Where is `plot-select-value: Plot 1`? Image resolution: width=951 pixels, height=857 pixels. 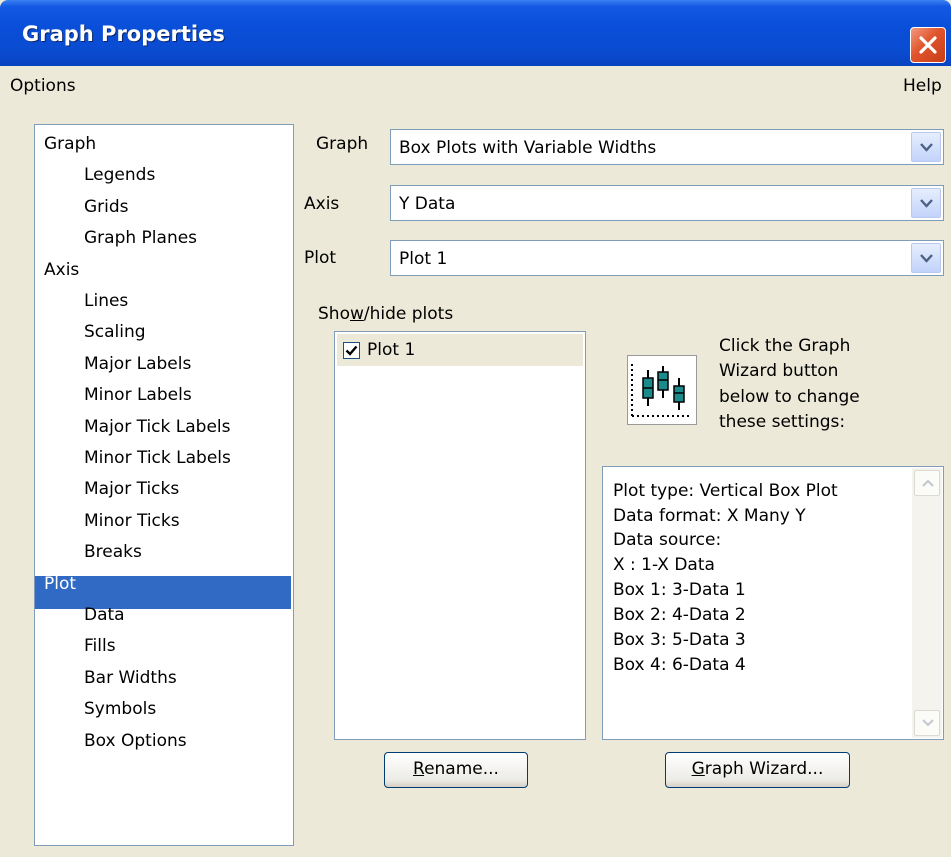 plot-select-value: Plot 1 is located at coordinates (423, 259).